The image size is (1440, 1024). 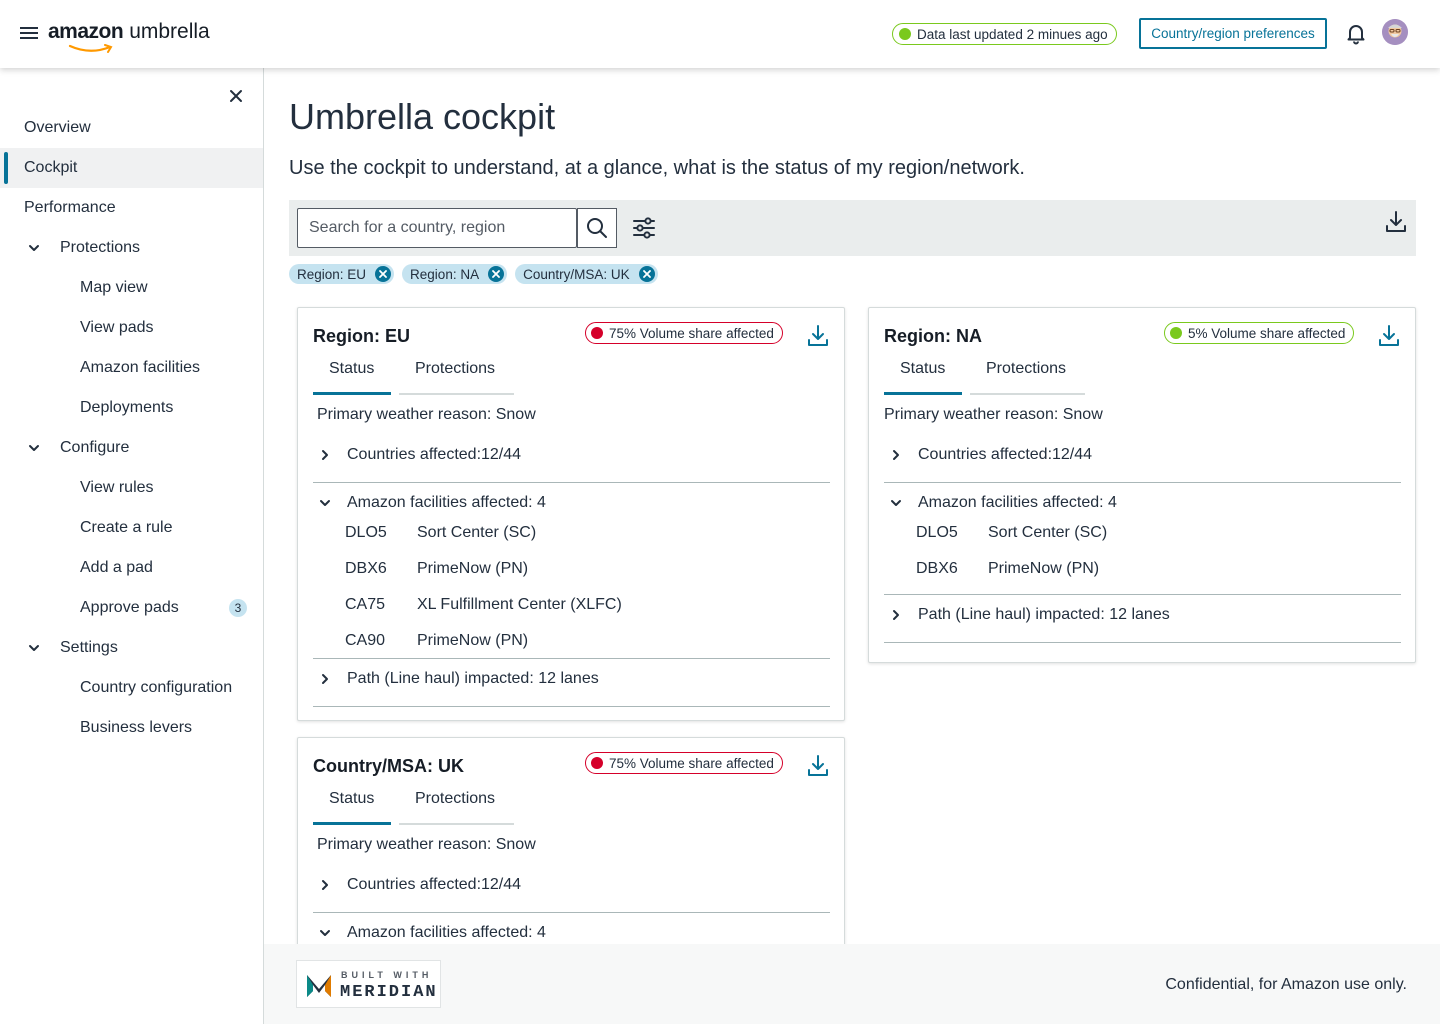 I want to click on search-input, so click(x=418, y=228).